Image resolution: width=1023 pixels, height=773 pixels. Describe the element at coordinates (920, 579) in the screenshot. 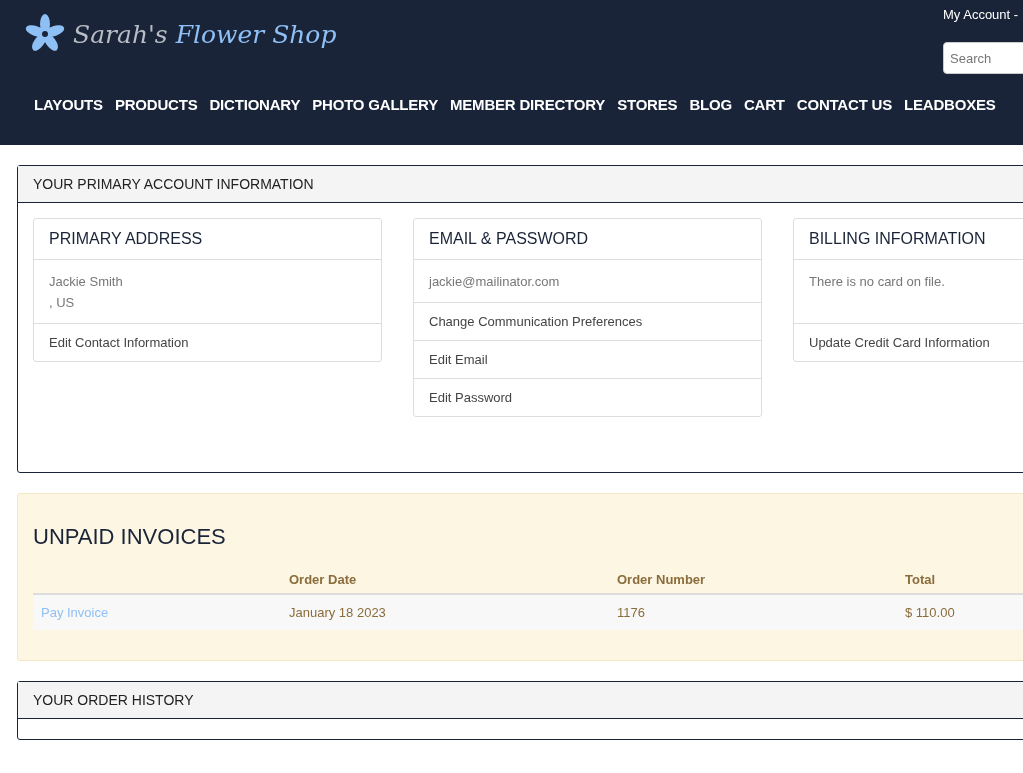

I see `column-header: Total` at that location.